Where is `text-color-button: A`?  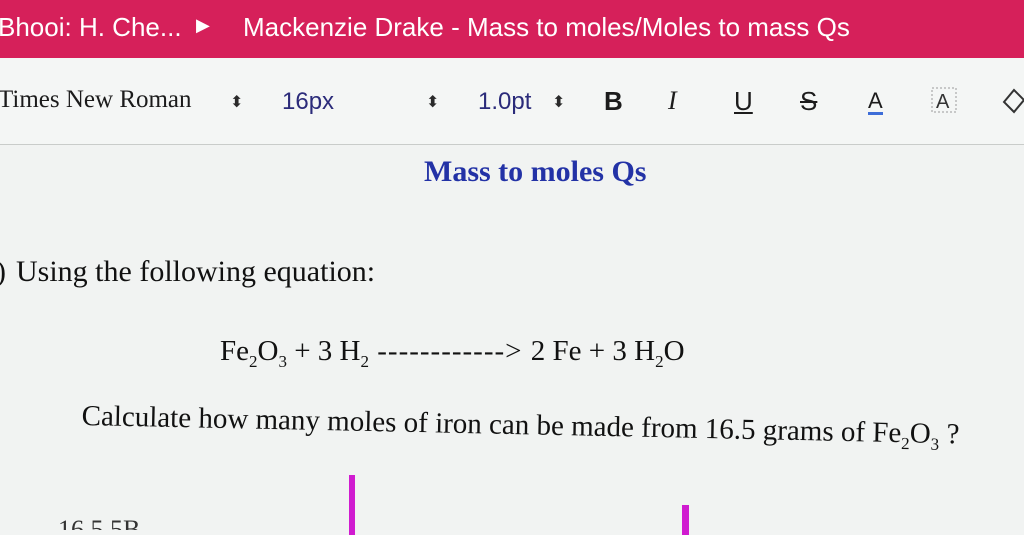
text-color-button: A is located at coordinates (875, 102).